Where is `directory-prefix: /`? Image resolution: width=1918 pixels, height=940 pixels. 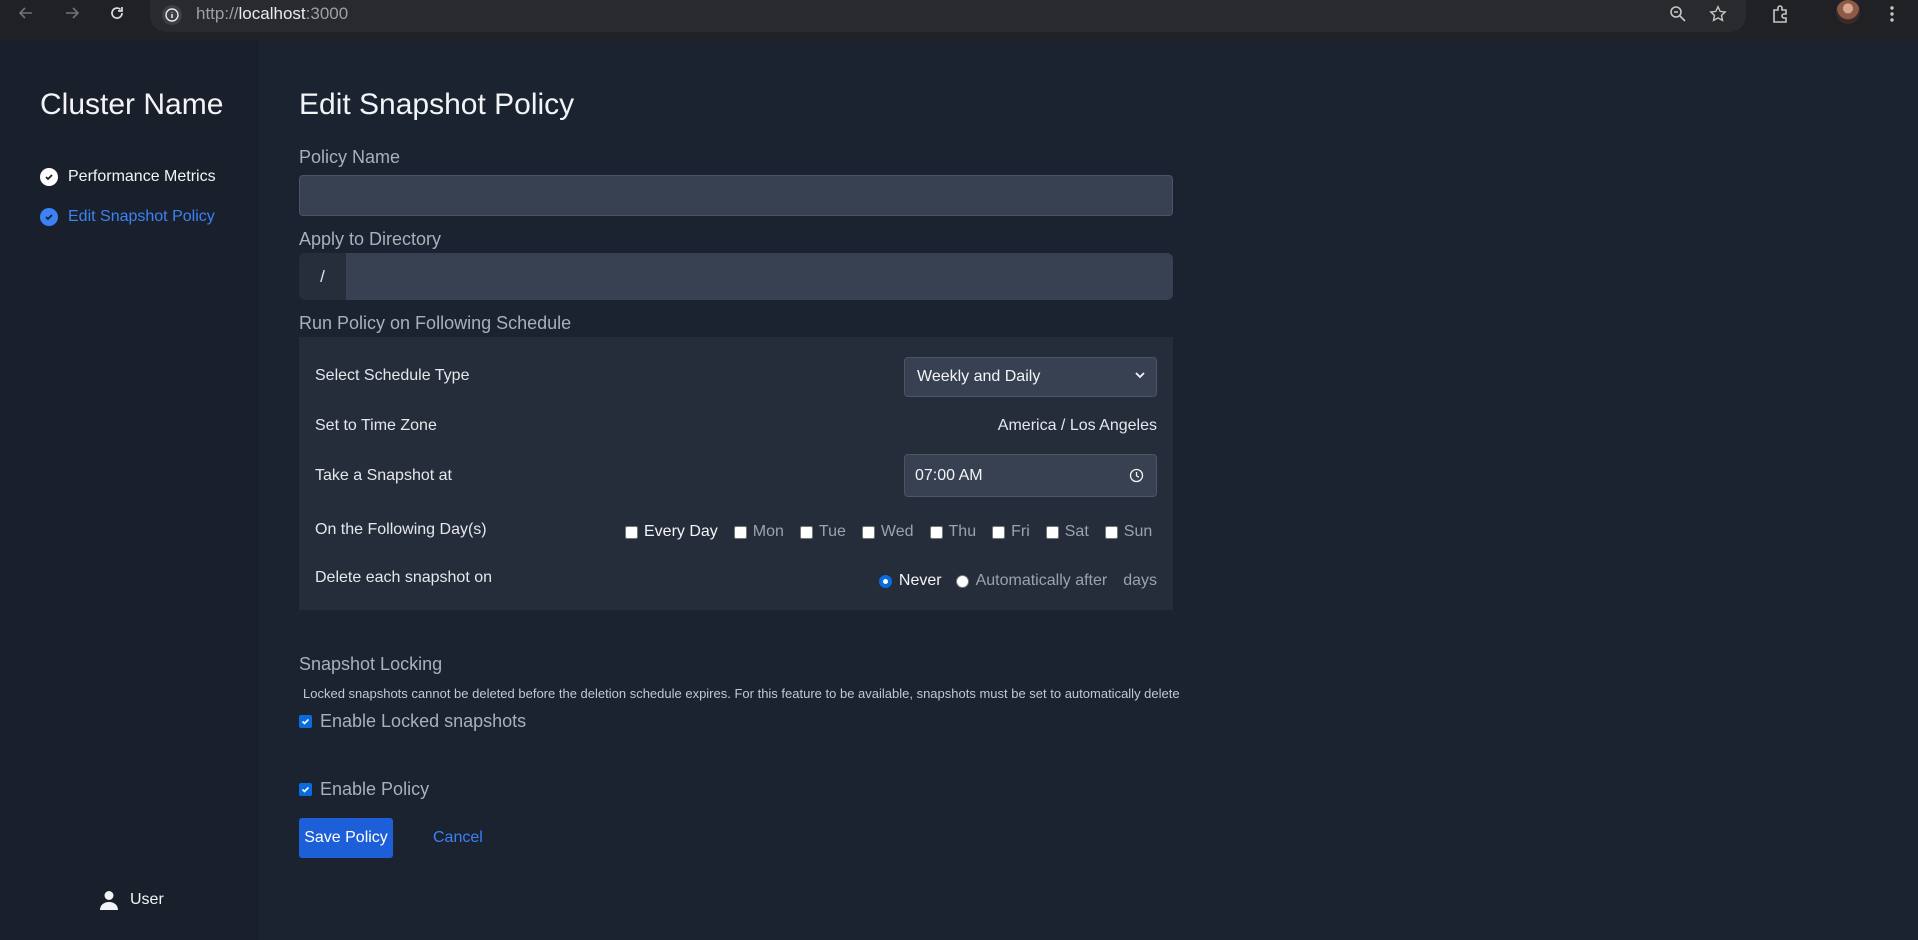 directory-prefix: / is located at coordinates (322, 276).